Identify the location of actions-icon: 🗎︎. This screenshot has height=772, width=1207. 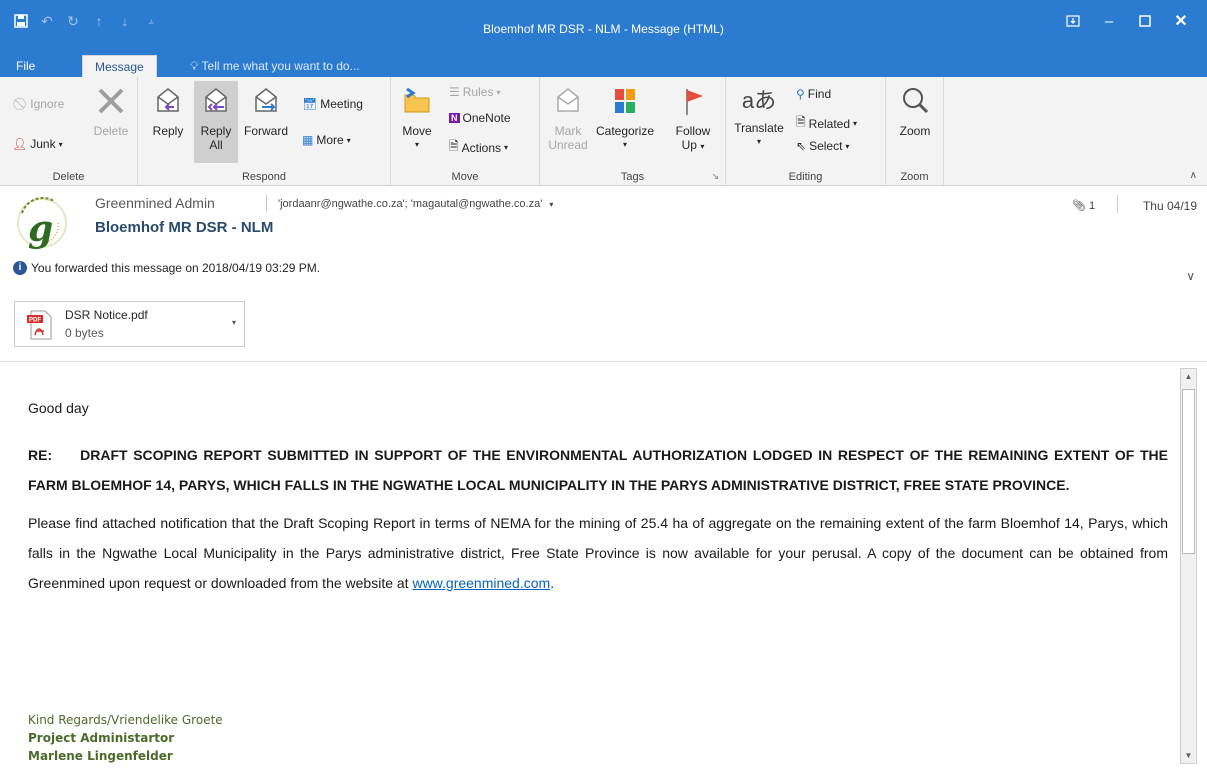
(454, 146).